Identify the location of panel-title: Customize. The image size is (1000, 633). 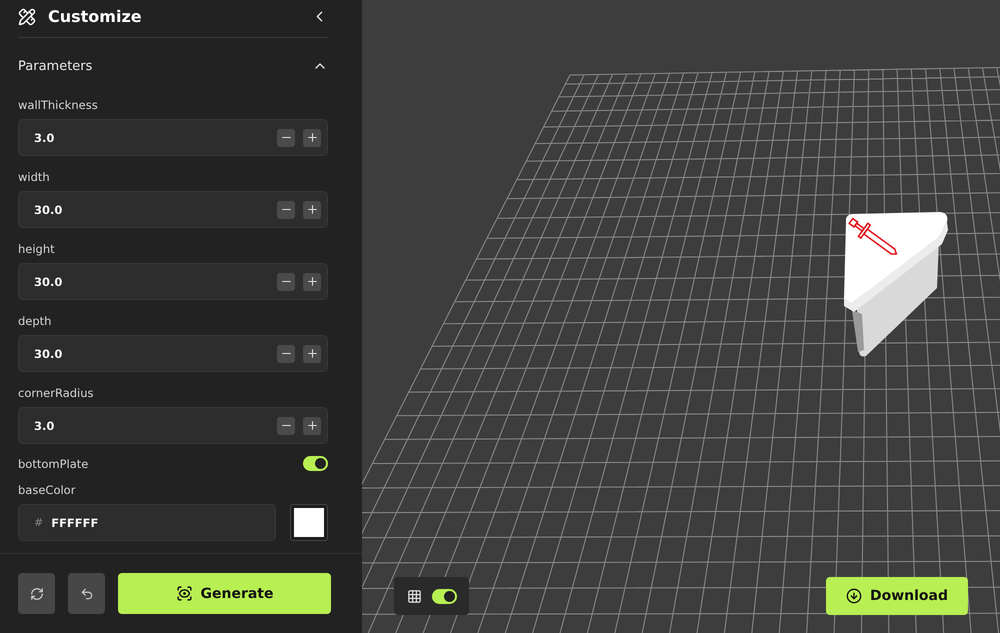
(95, 16).